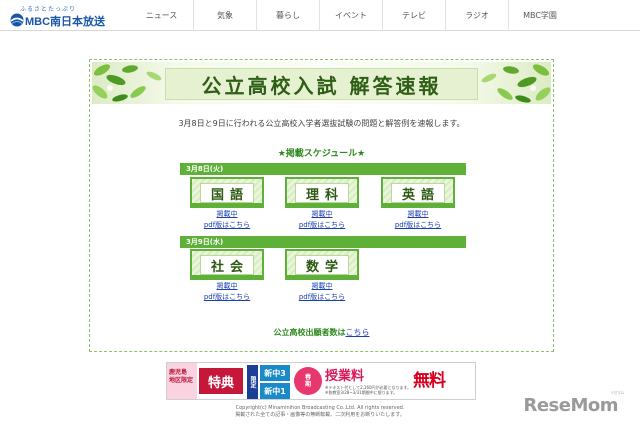  I want to click on ad-region-text: 鹿児島 地区限定, so click(181, 376).